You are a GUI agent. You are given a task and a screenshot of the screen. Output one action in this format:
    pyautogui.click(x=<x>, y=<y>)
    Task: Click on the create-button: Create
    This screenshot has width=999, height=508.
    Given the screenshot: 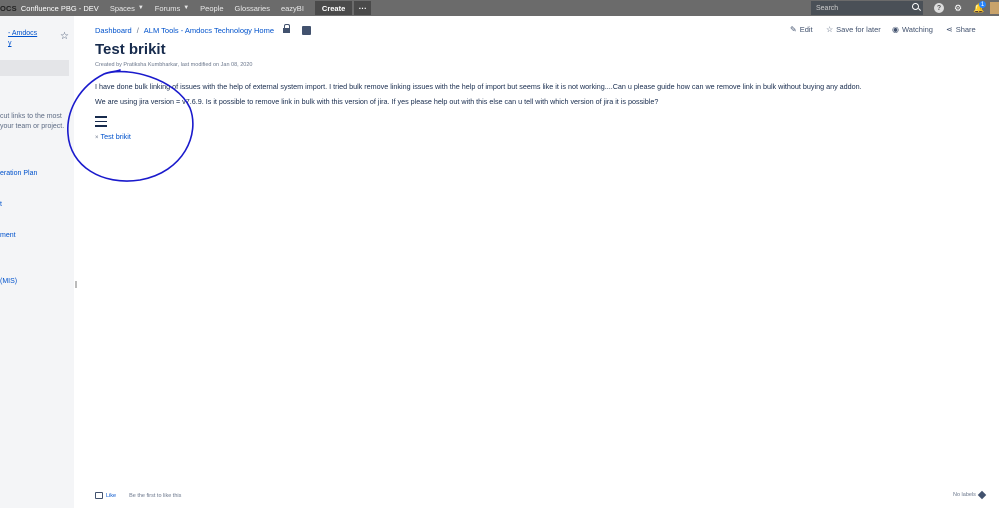 What is the action you would take?
    pyautogui.click(x=333, y=8)
    